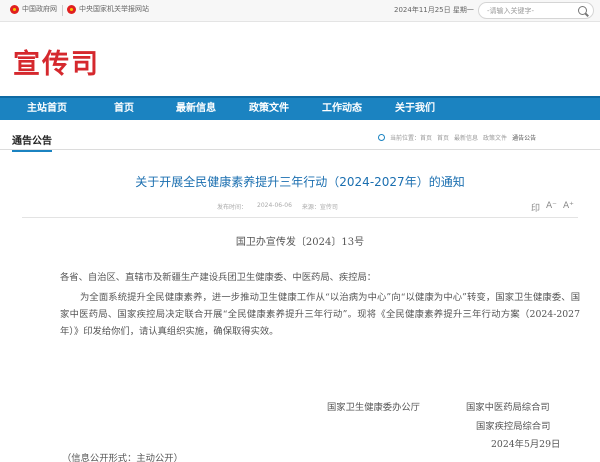 The image size is (600, 462). What do you see at coordinates (124, 109) in the screenshot?
I see `nav-item-home: 首页` at bounding box center [124, 109].